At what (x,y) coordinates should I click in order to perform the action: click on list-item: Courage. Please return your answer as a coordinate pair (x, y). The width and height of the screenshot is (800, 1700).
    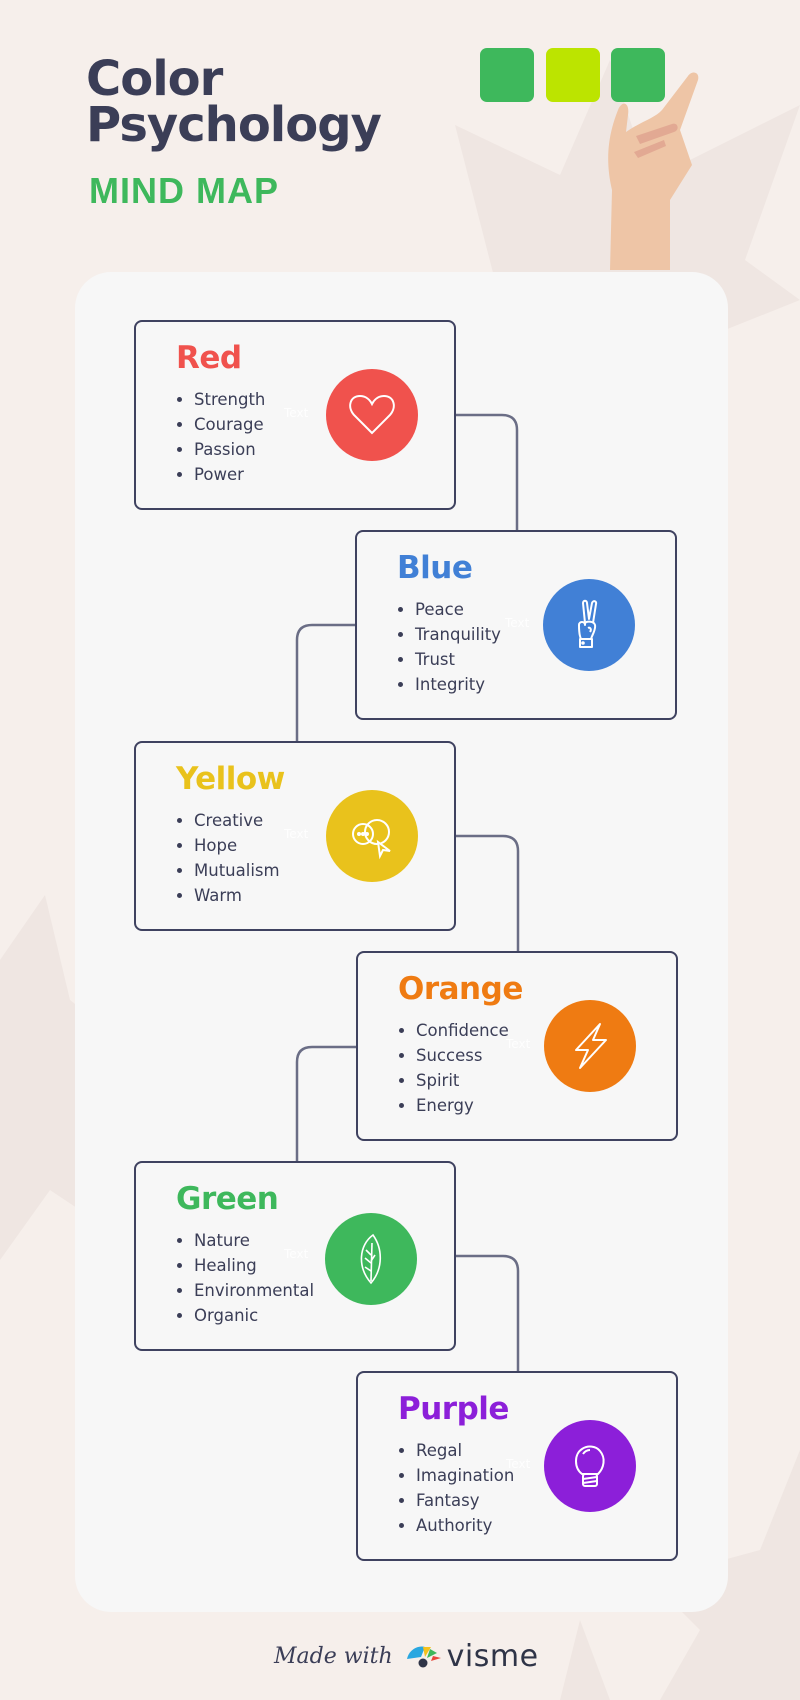
    Looking at the image, I should click on (220, 424).